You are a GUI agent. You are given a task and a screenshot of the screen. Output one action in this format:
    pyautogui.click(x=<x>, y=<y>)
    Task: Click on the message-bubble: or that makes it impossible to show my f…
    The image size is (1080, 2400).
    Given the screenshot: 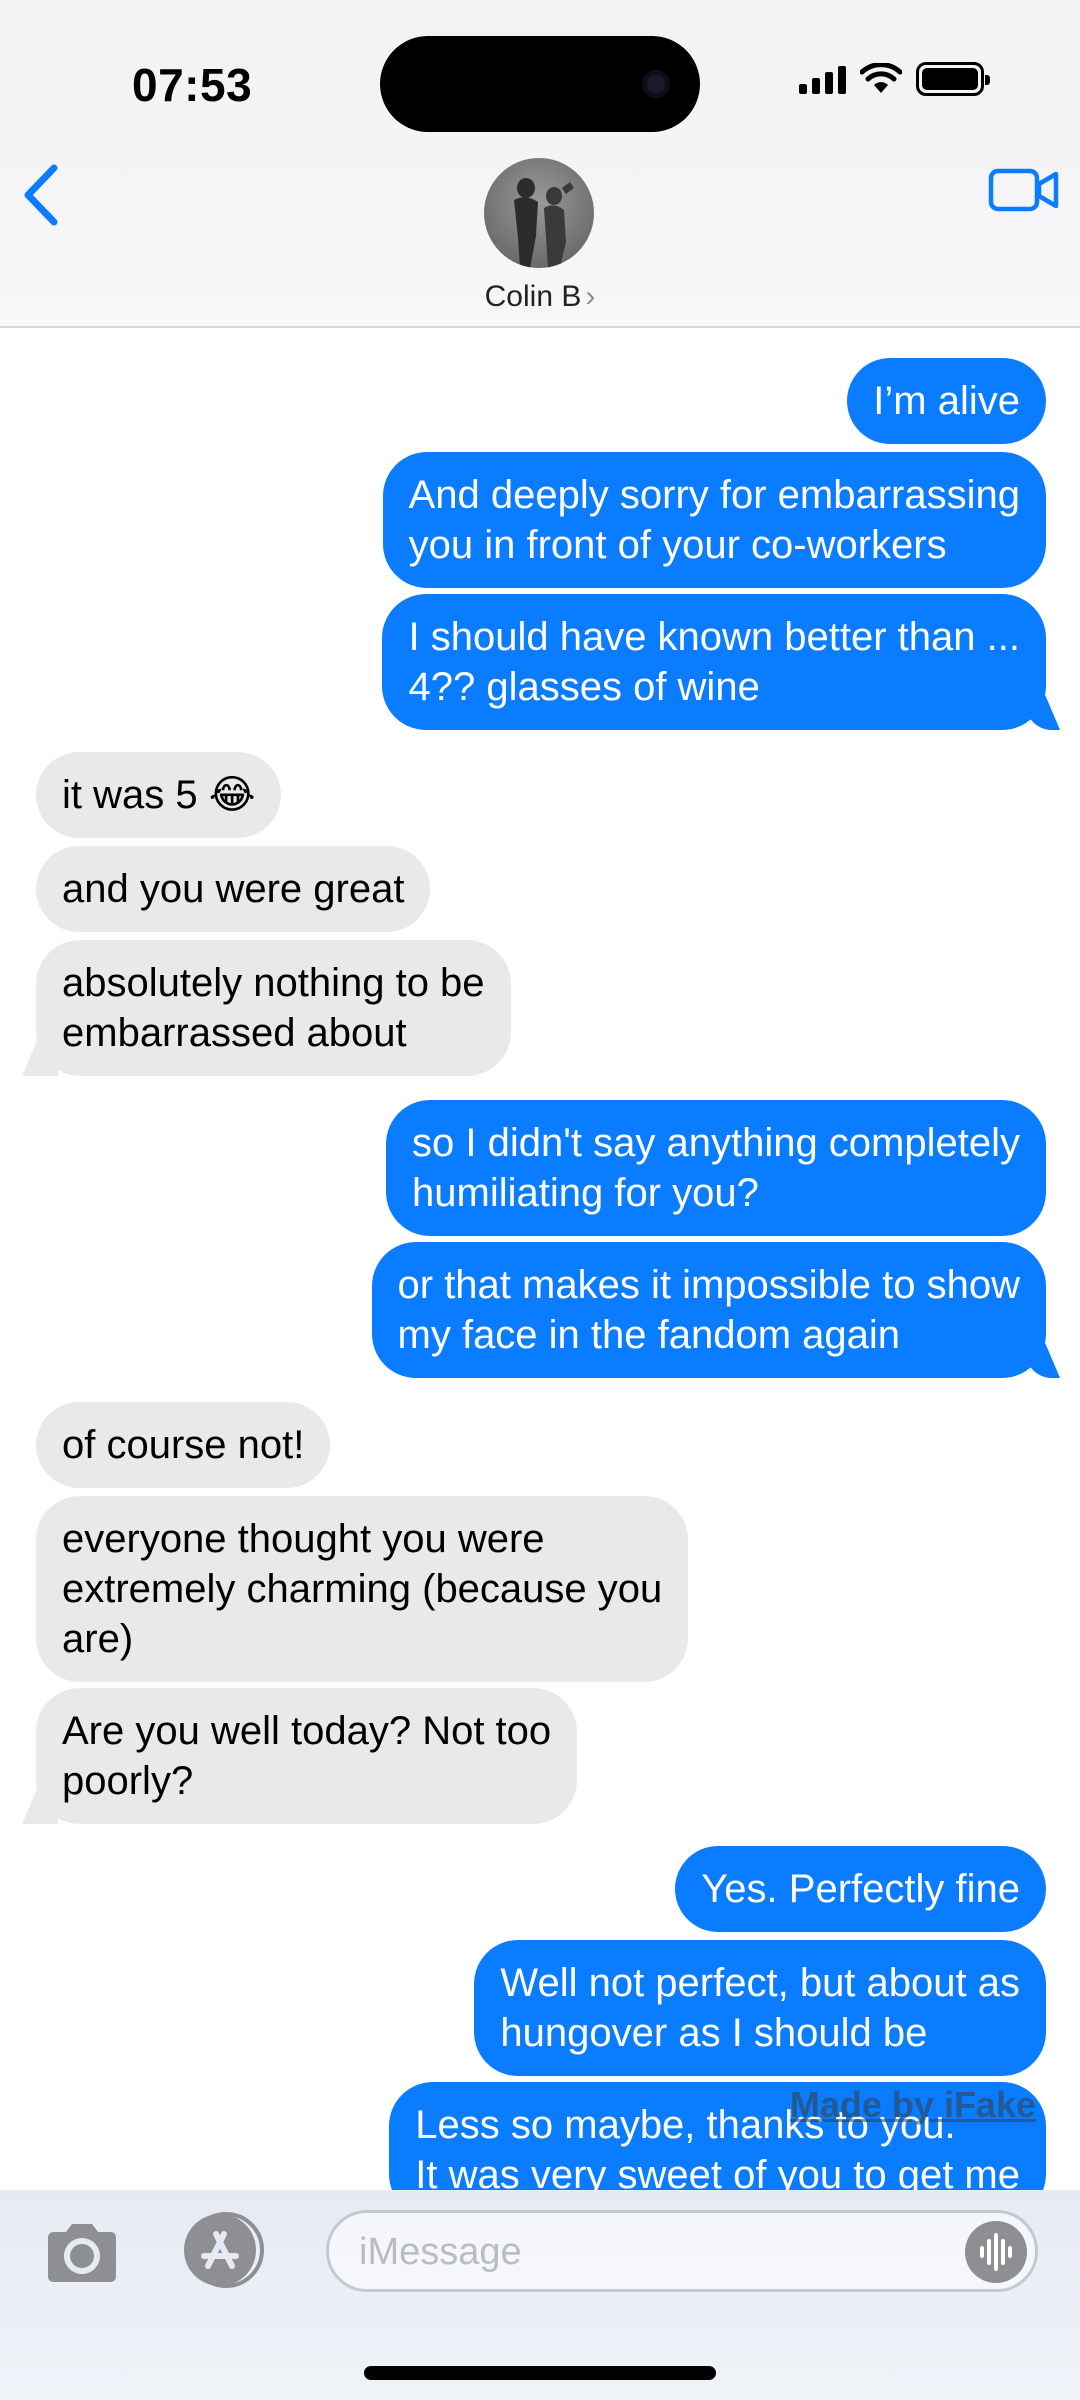 What is the action you would take?
    pyautogui.click(x=708, y=1310)
    